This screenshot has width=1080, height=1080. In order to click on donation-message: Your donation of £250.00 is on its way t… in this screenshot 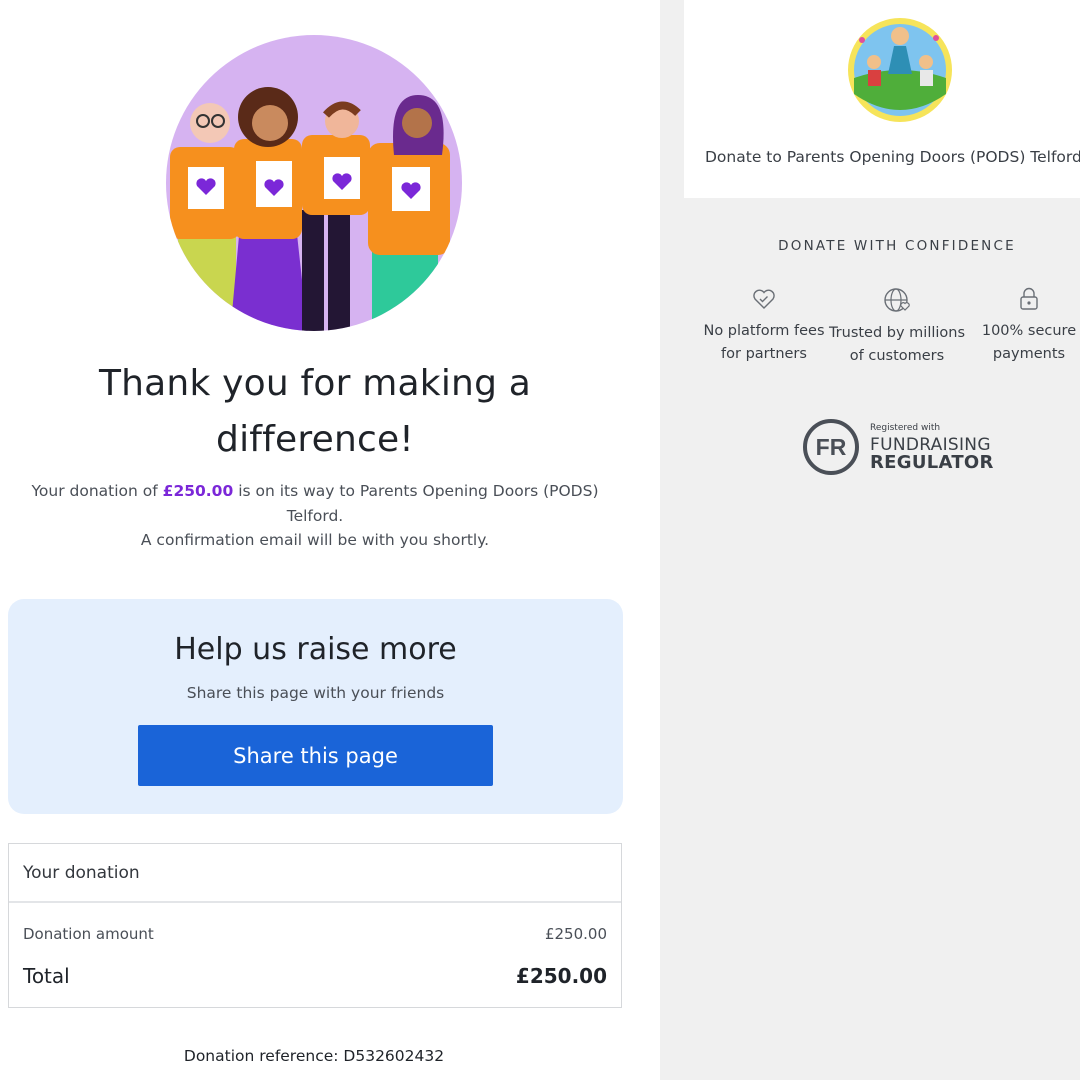, I will do `click(315, 516)`.